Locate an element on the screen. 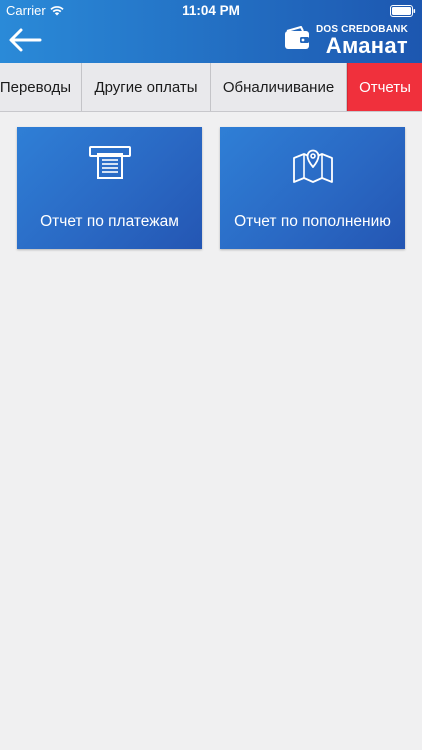 This screenshot has width=422, height=750. map-pin-icon is located at coordinates (312, 165).